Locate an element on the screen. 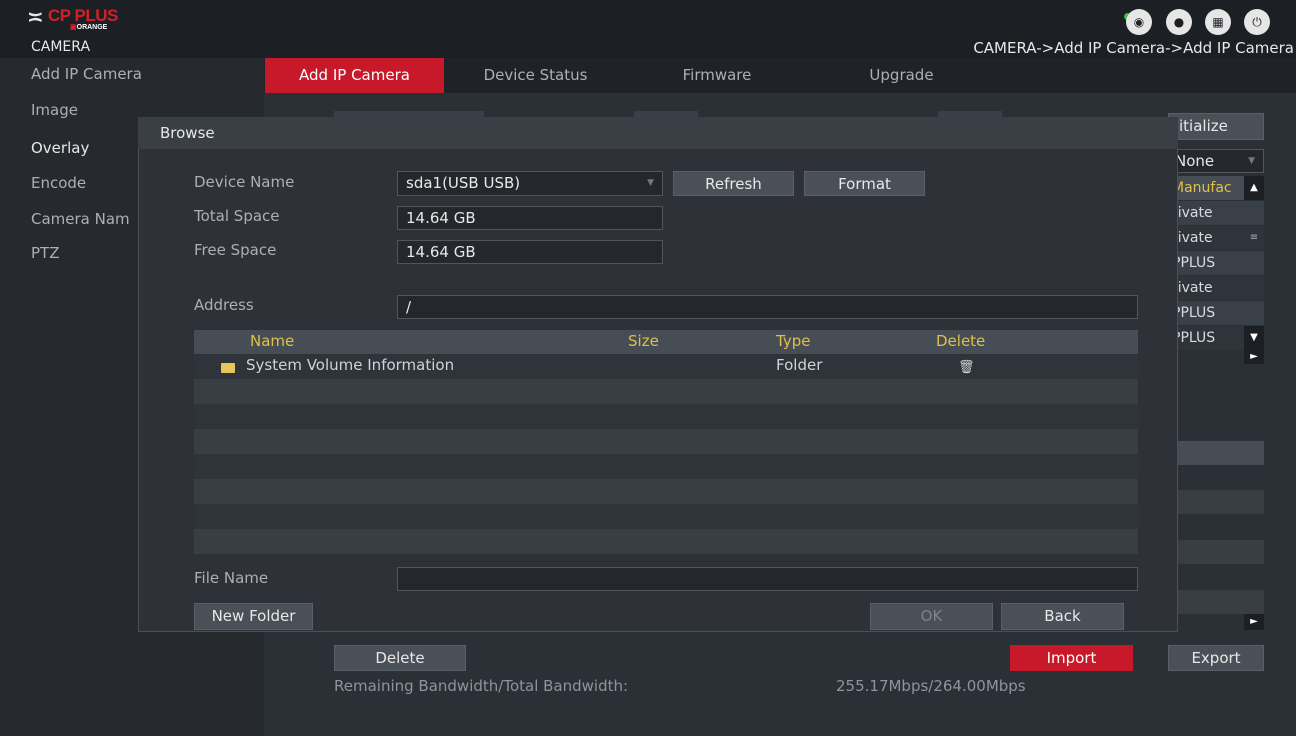 The width and height of the screenshot is (1296, 736). device-name-select: sda1(USB USB) ▼ is located at coordinates (530, 183).